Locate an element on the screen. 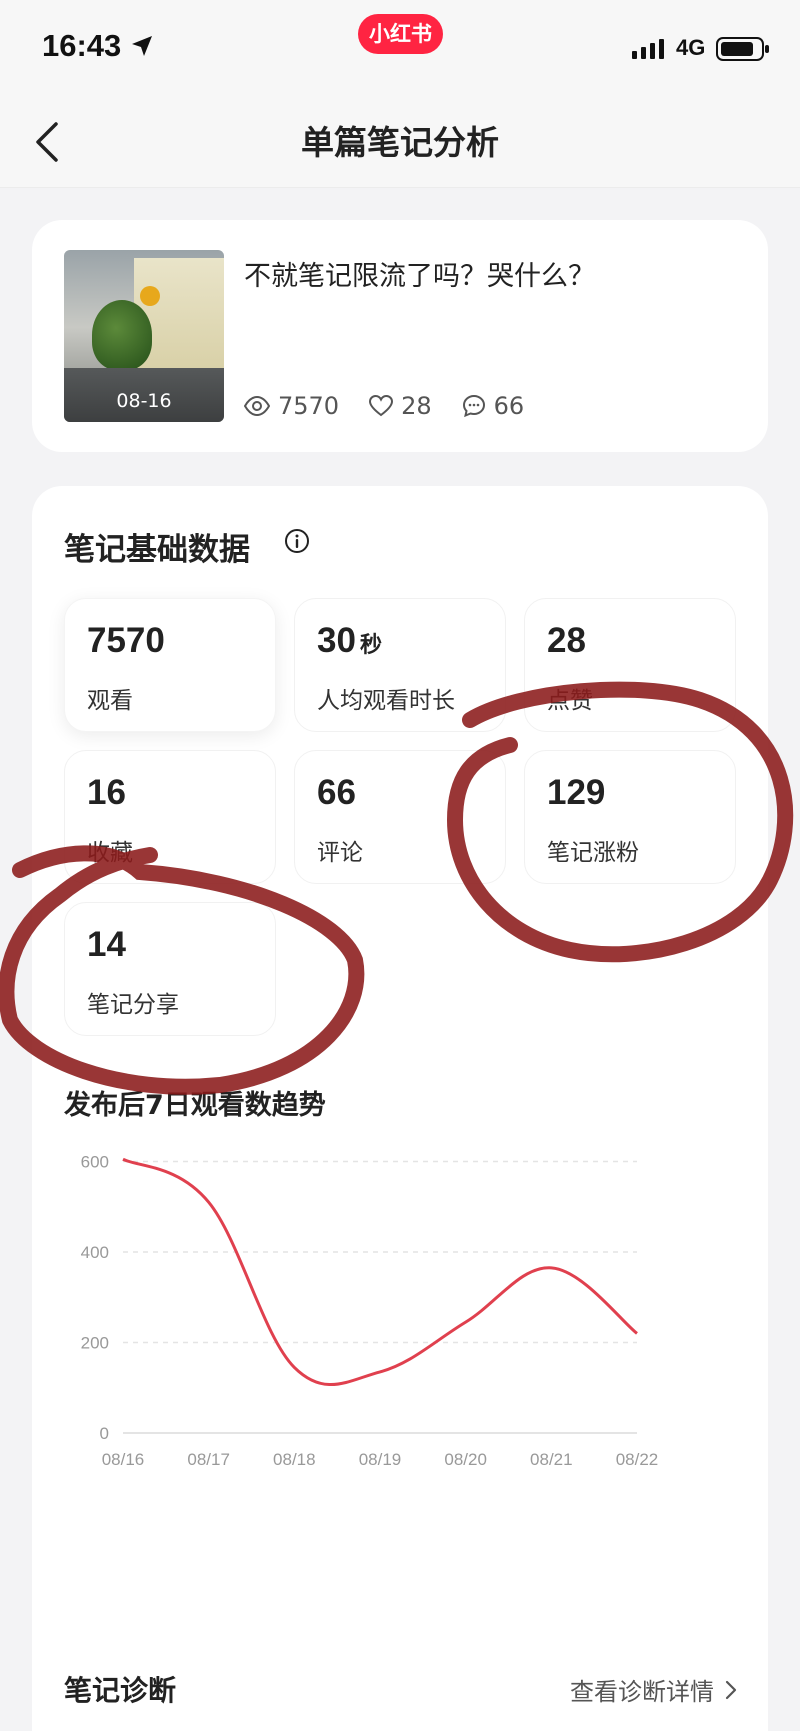 Image resolution: width=800 pixels, height=1731 pixels. x-tick-label: 08/22 is located at coordinates (637, 1459).